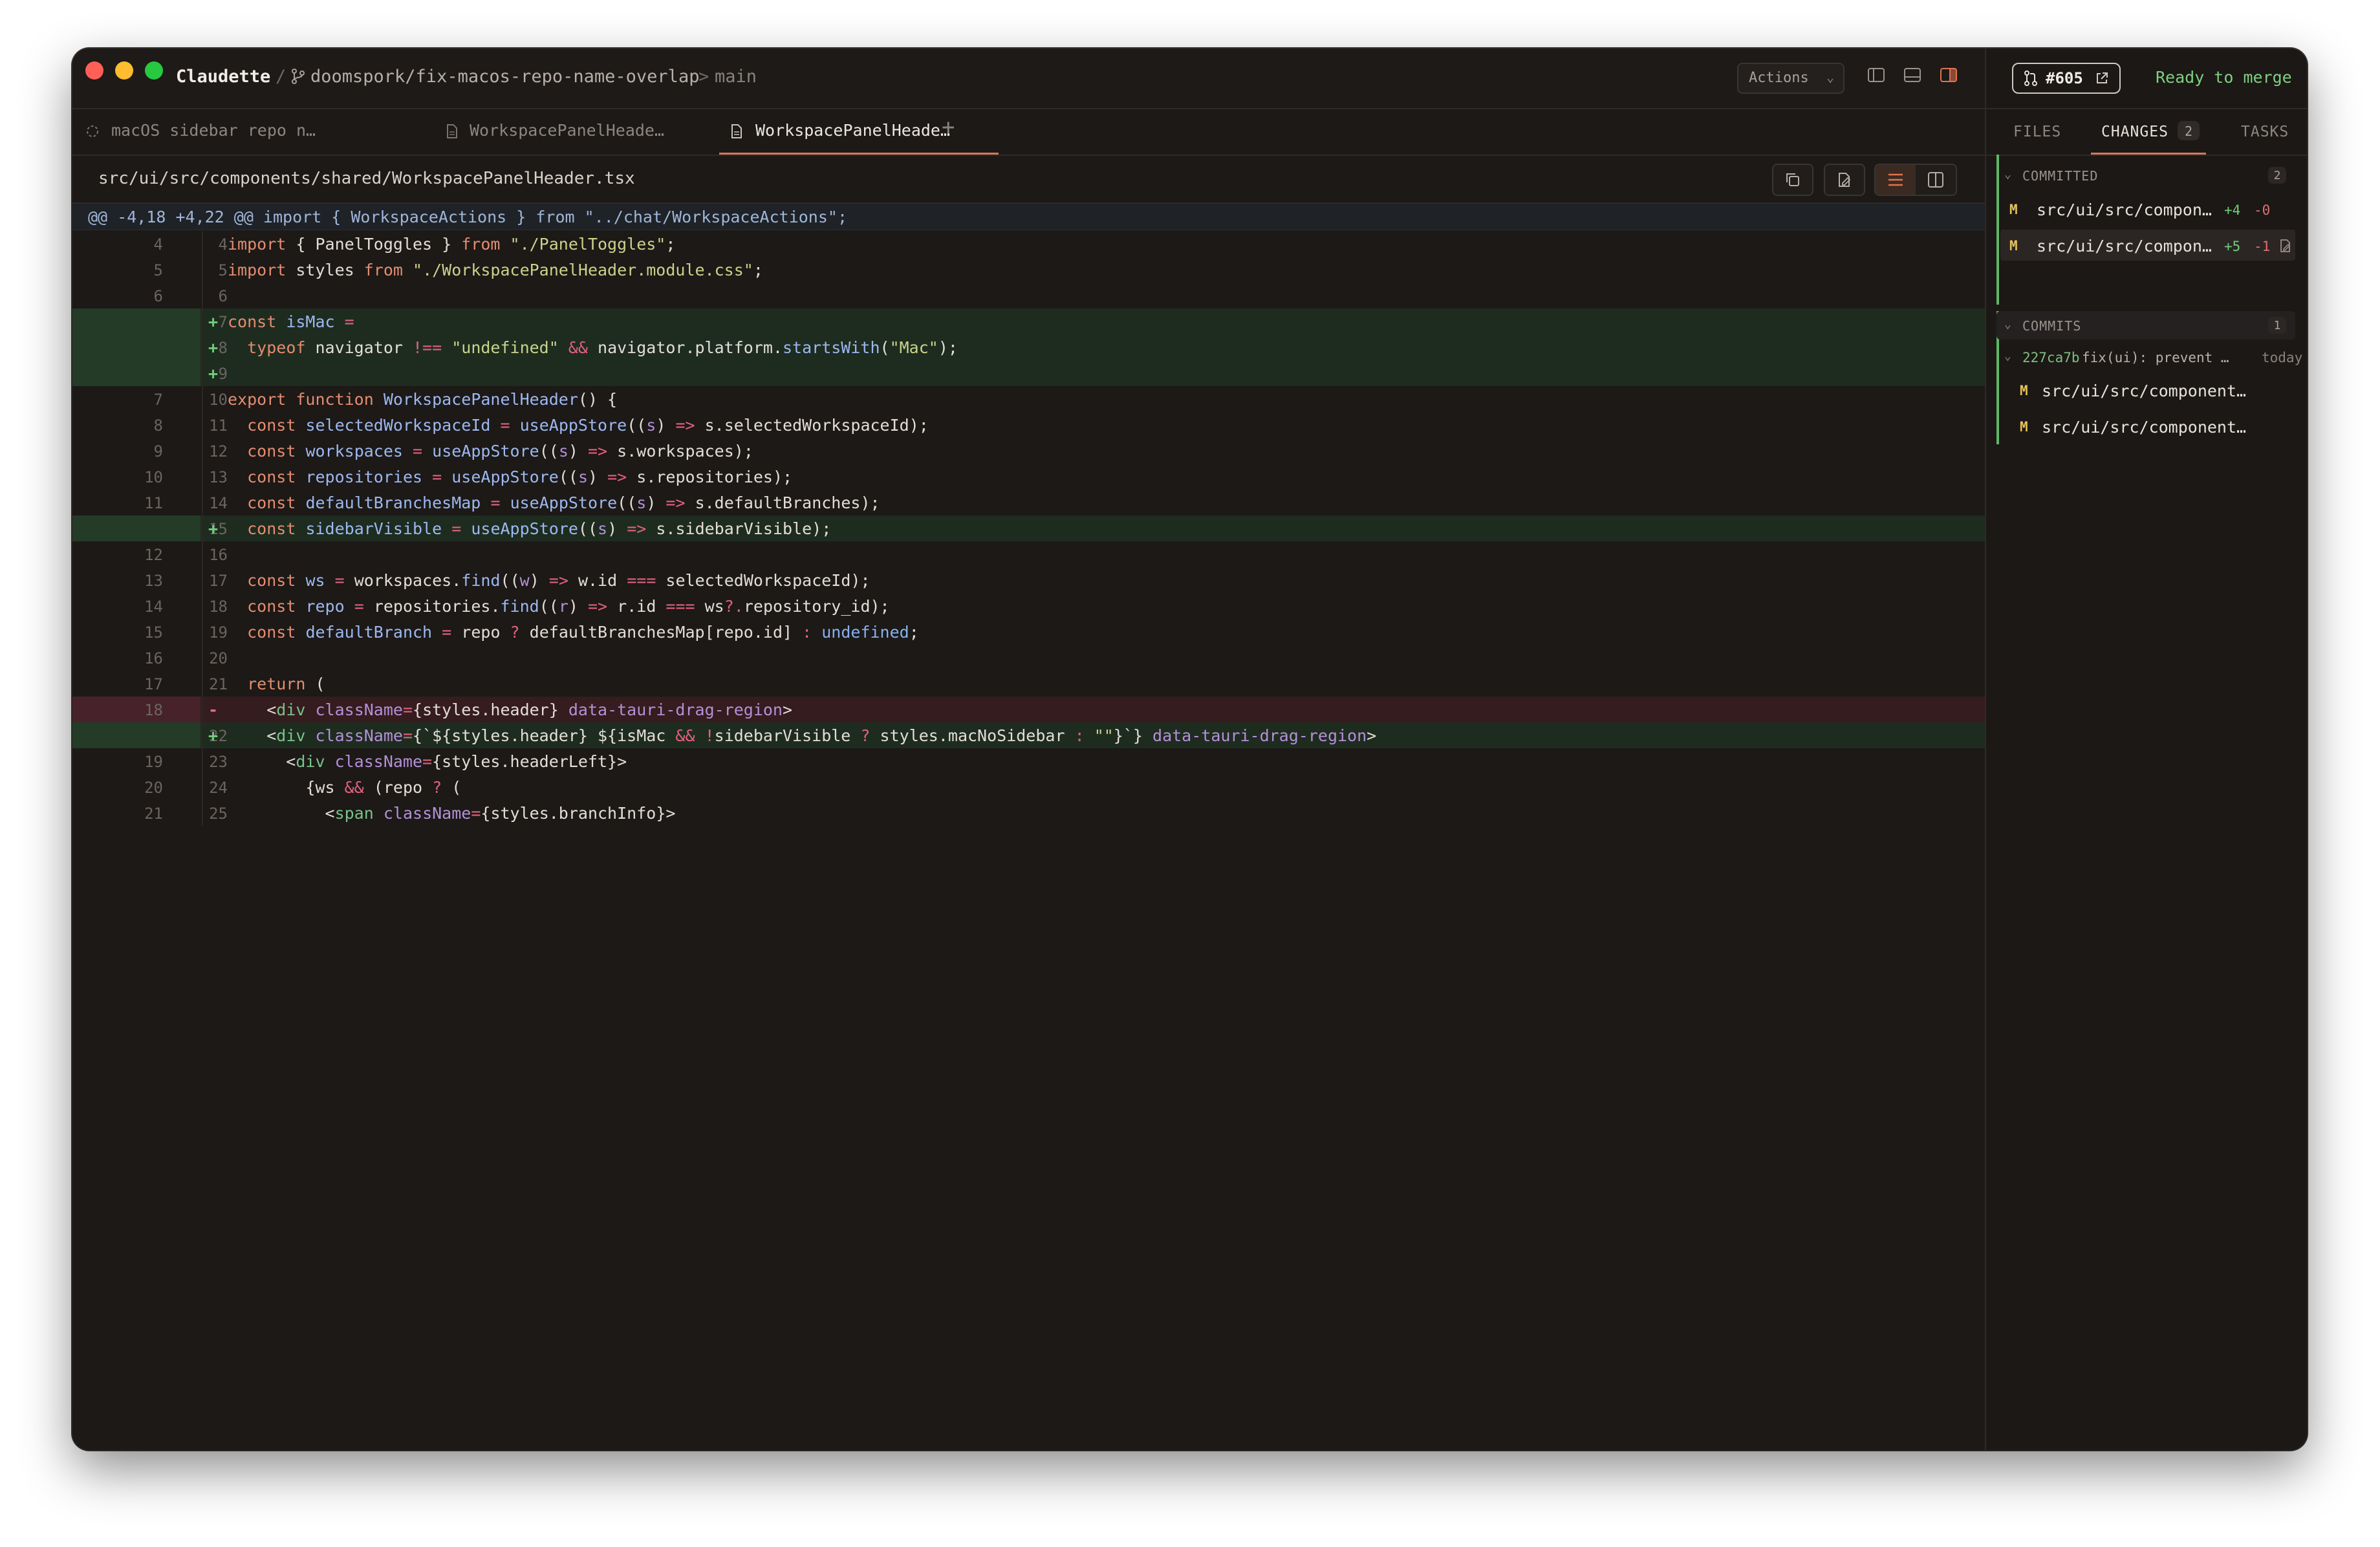  Describe the element at coordinates (1949, 75) in the screenshot. I see `toggle-right-sidebar-icon` at that location.